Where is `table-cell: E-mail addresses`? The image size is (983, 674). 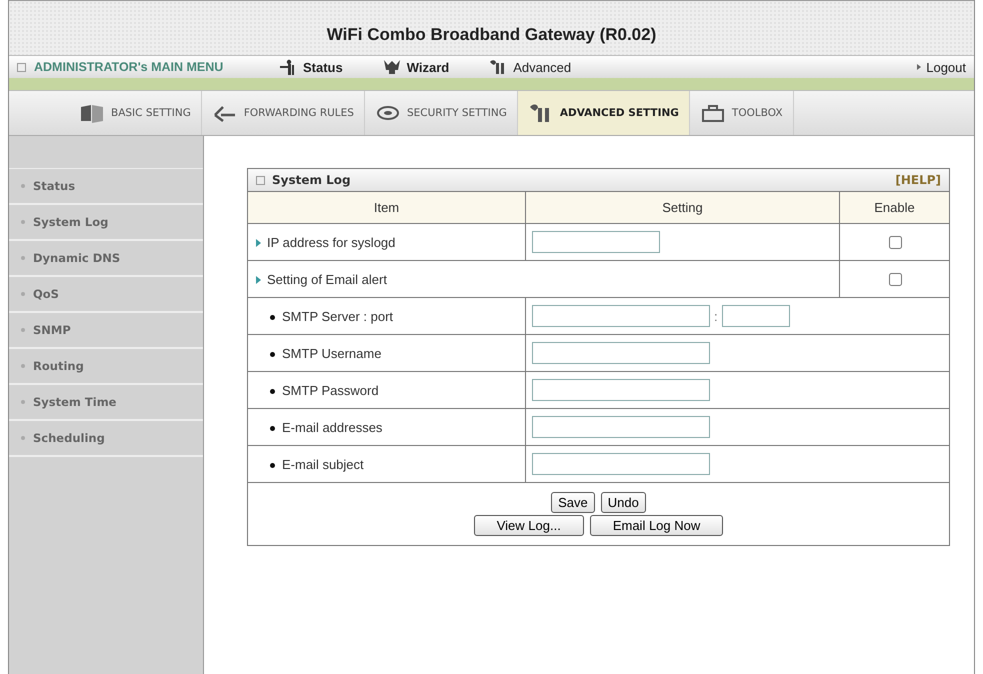 table-cell: E-mail addresses is located at coordinates (387, 427).